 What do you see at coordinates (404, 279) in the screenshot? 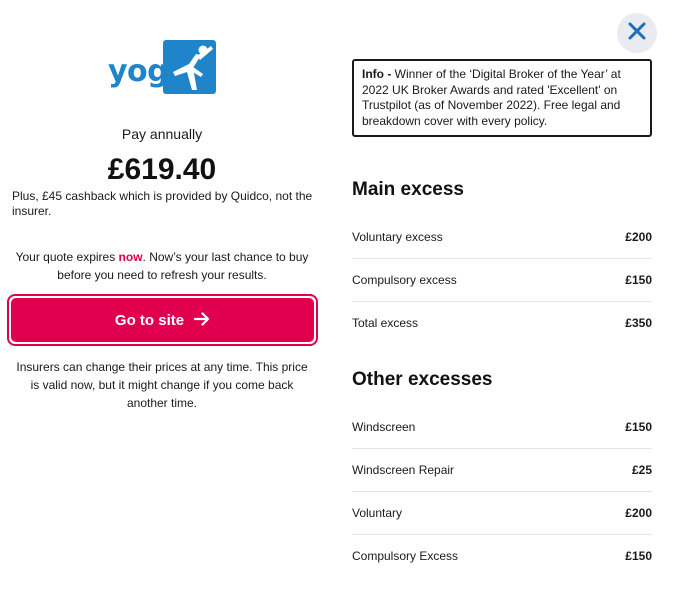
I see `excess-label: Compulsory excess` at bounding box center [404, 279].